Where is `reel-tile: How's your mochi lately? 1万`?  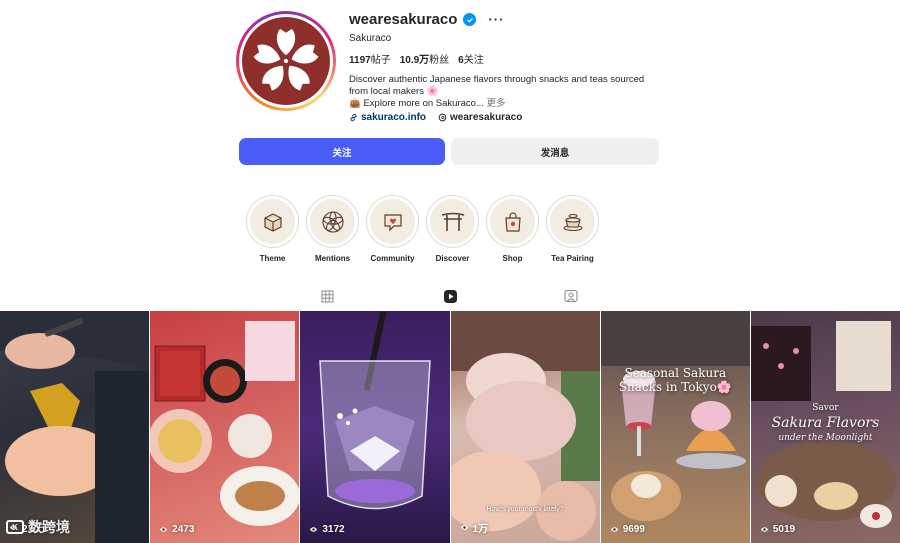 reel-tile: How's your mochi lately? 1万 is located at coordinates (525, 427).